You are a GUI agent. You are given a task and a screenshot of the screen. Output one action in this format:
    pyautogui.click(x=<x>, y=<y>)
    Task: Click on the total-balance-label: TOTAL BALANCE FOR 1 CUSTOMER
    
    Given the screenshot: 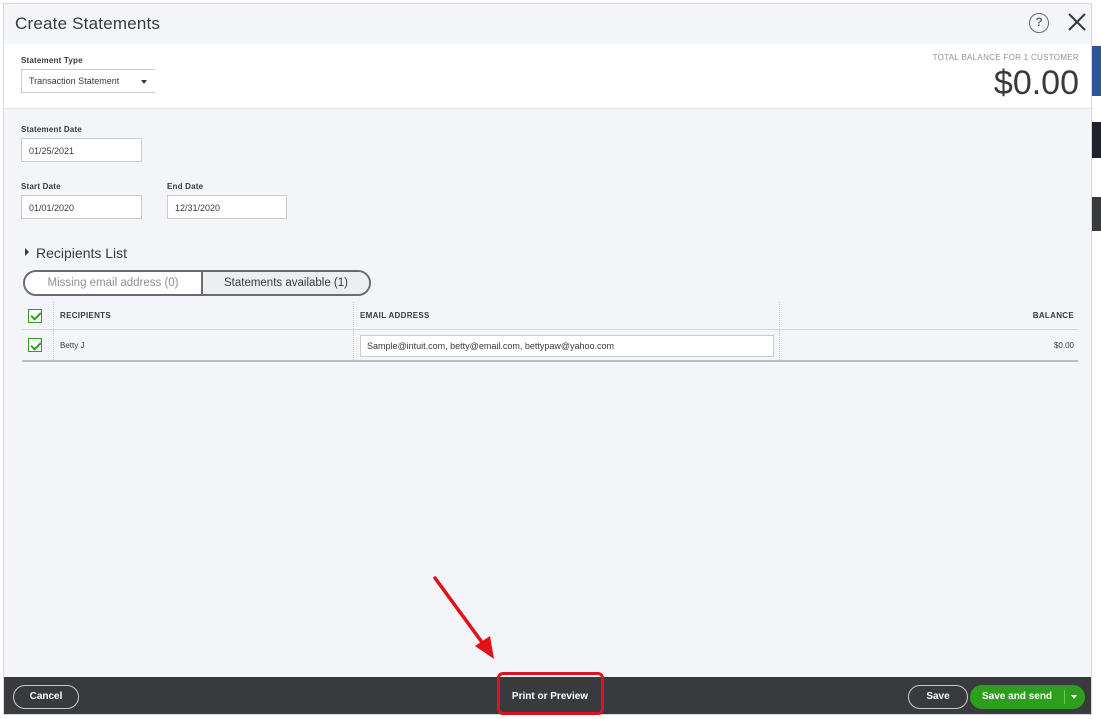 What is the action you would take?
    pyautogui.click(x=1005, y=57)
    